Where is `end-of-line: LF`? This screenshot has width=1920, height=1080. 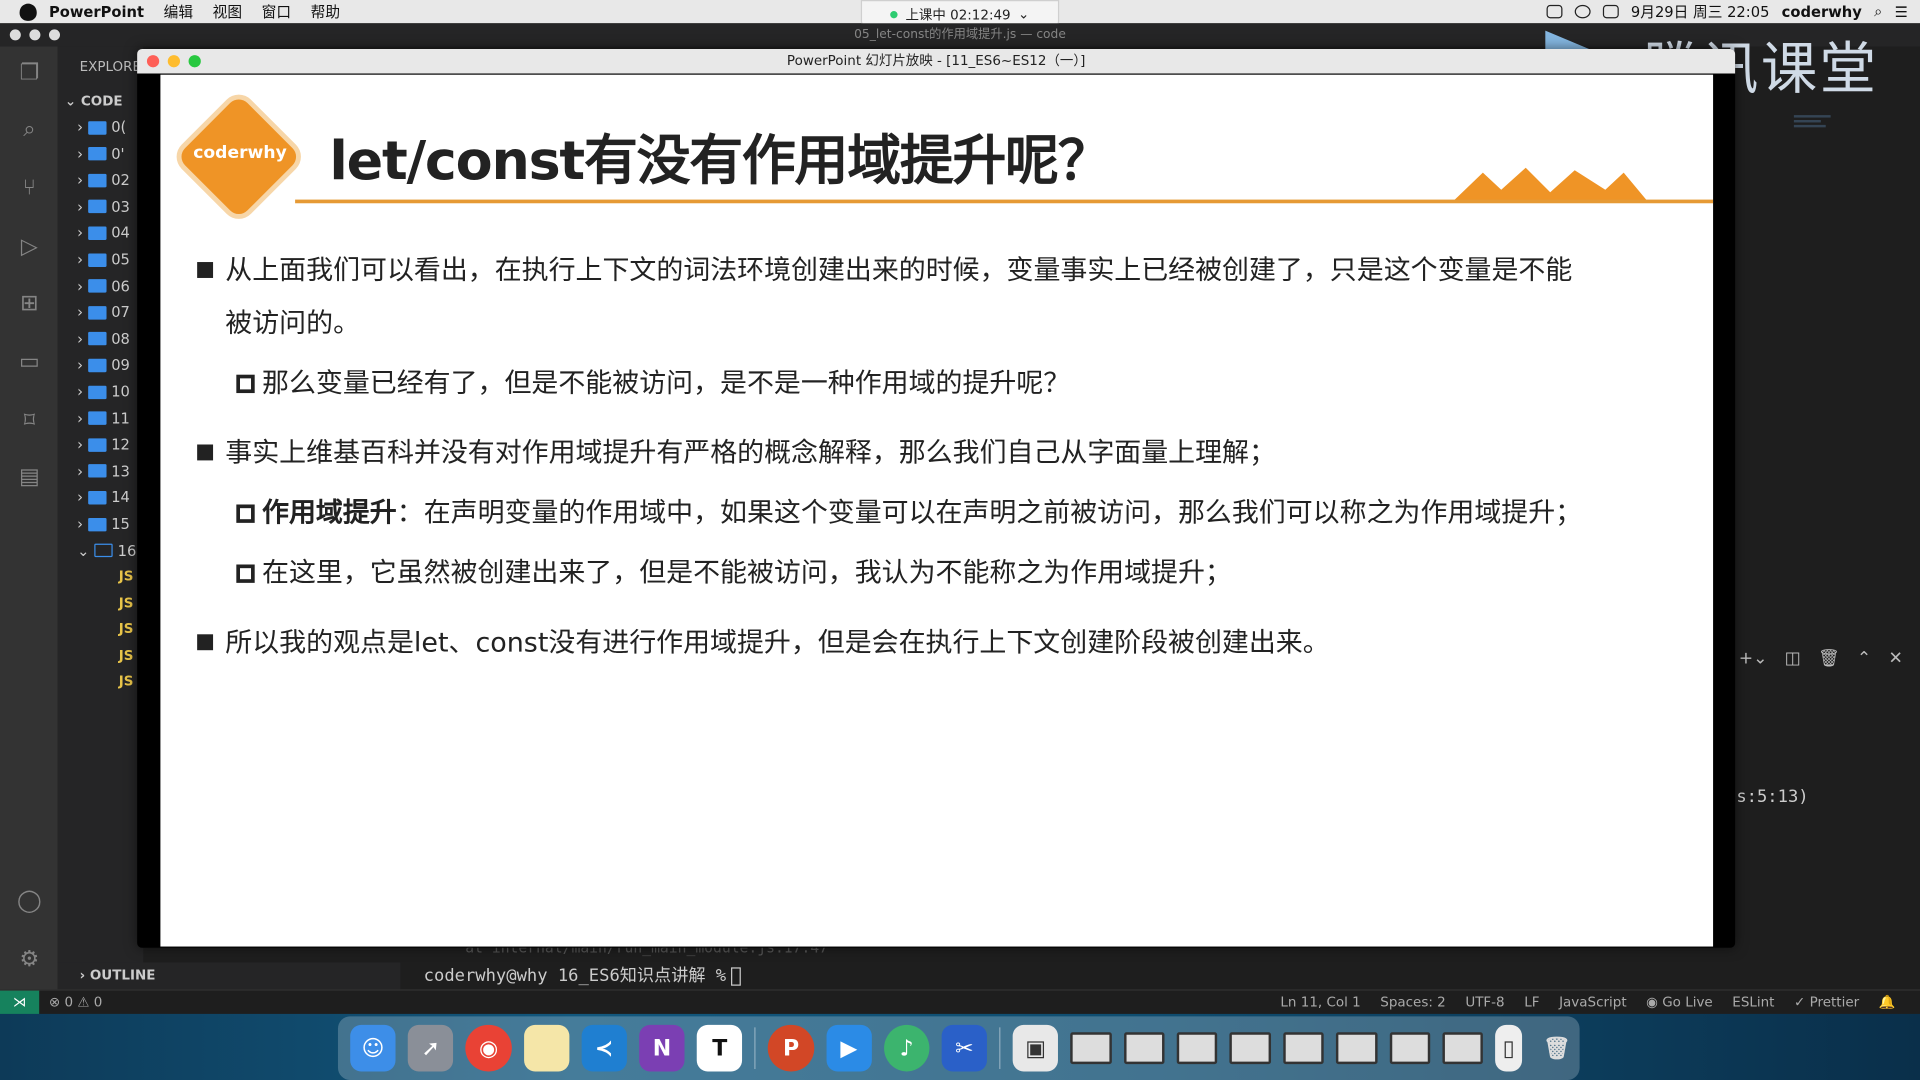 end-of-line: LF is located at coordinates (1531, 1002).